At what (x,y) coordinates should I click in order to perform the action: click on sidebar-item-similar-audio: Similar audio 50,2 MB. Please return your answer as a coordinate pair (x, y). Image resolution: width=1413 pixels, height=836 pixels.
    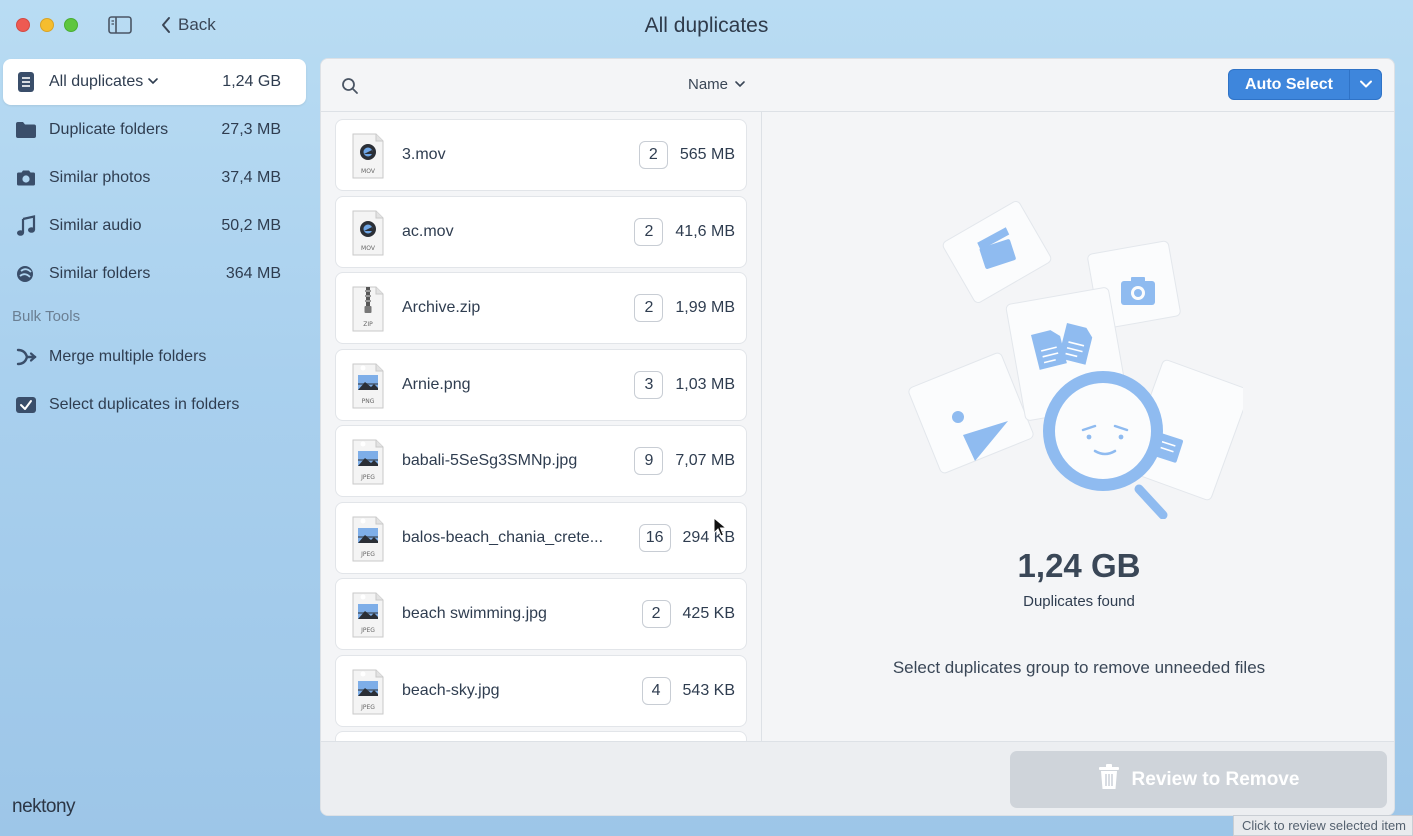
    Looking at the image, I should click on (154, 226).